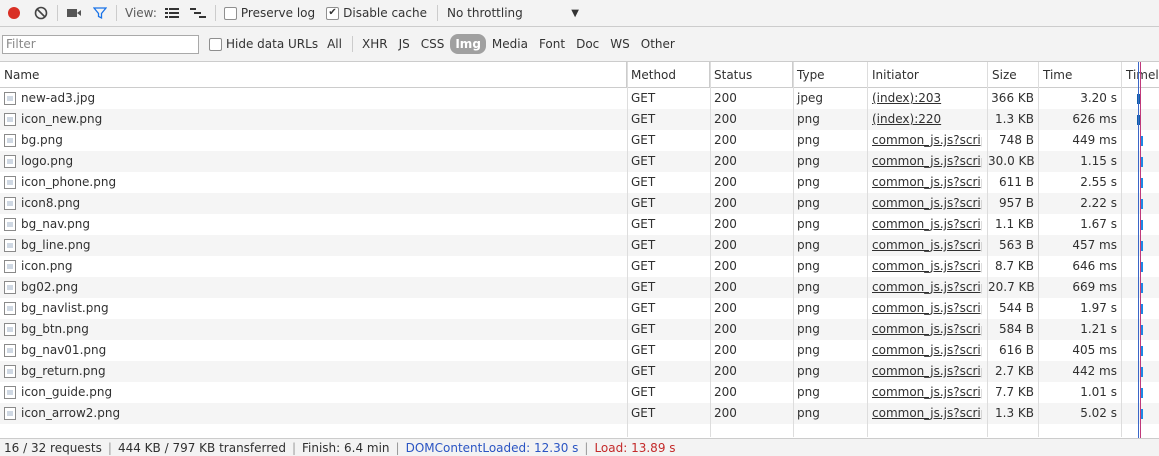 The height and width of the screenshot is (456, 1159). I want to click on request-name-cell: bg_btn.png, so click(313, 329).